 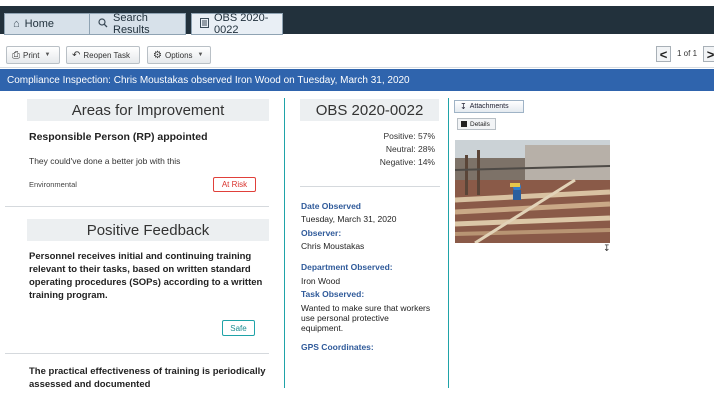 What do you see at coordinates (708, 54) in the screenshot?
I see `next-page-button: >` at bounding box center [708, 54].